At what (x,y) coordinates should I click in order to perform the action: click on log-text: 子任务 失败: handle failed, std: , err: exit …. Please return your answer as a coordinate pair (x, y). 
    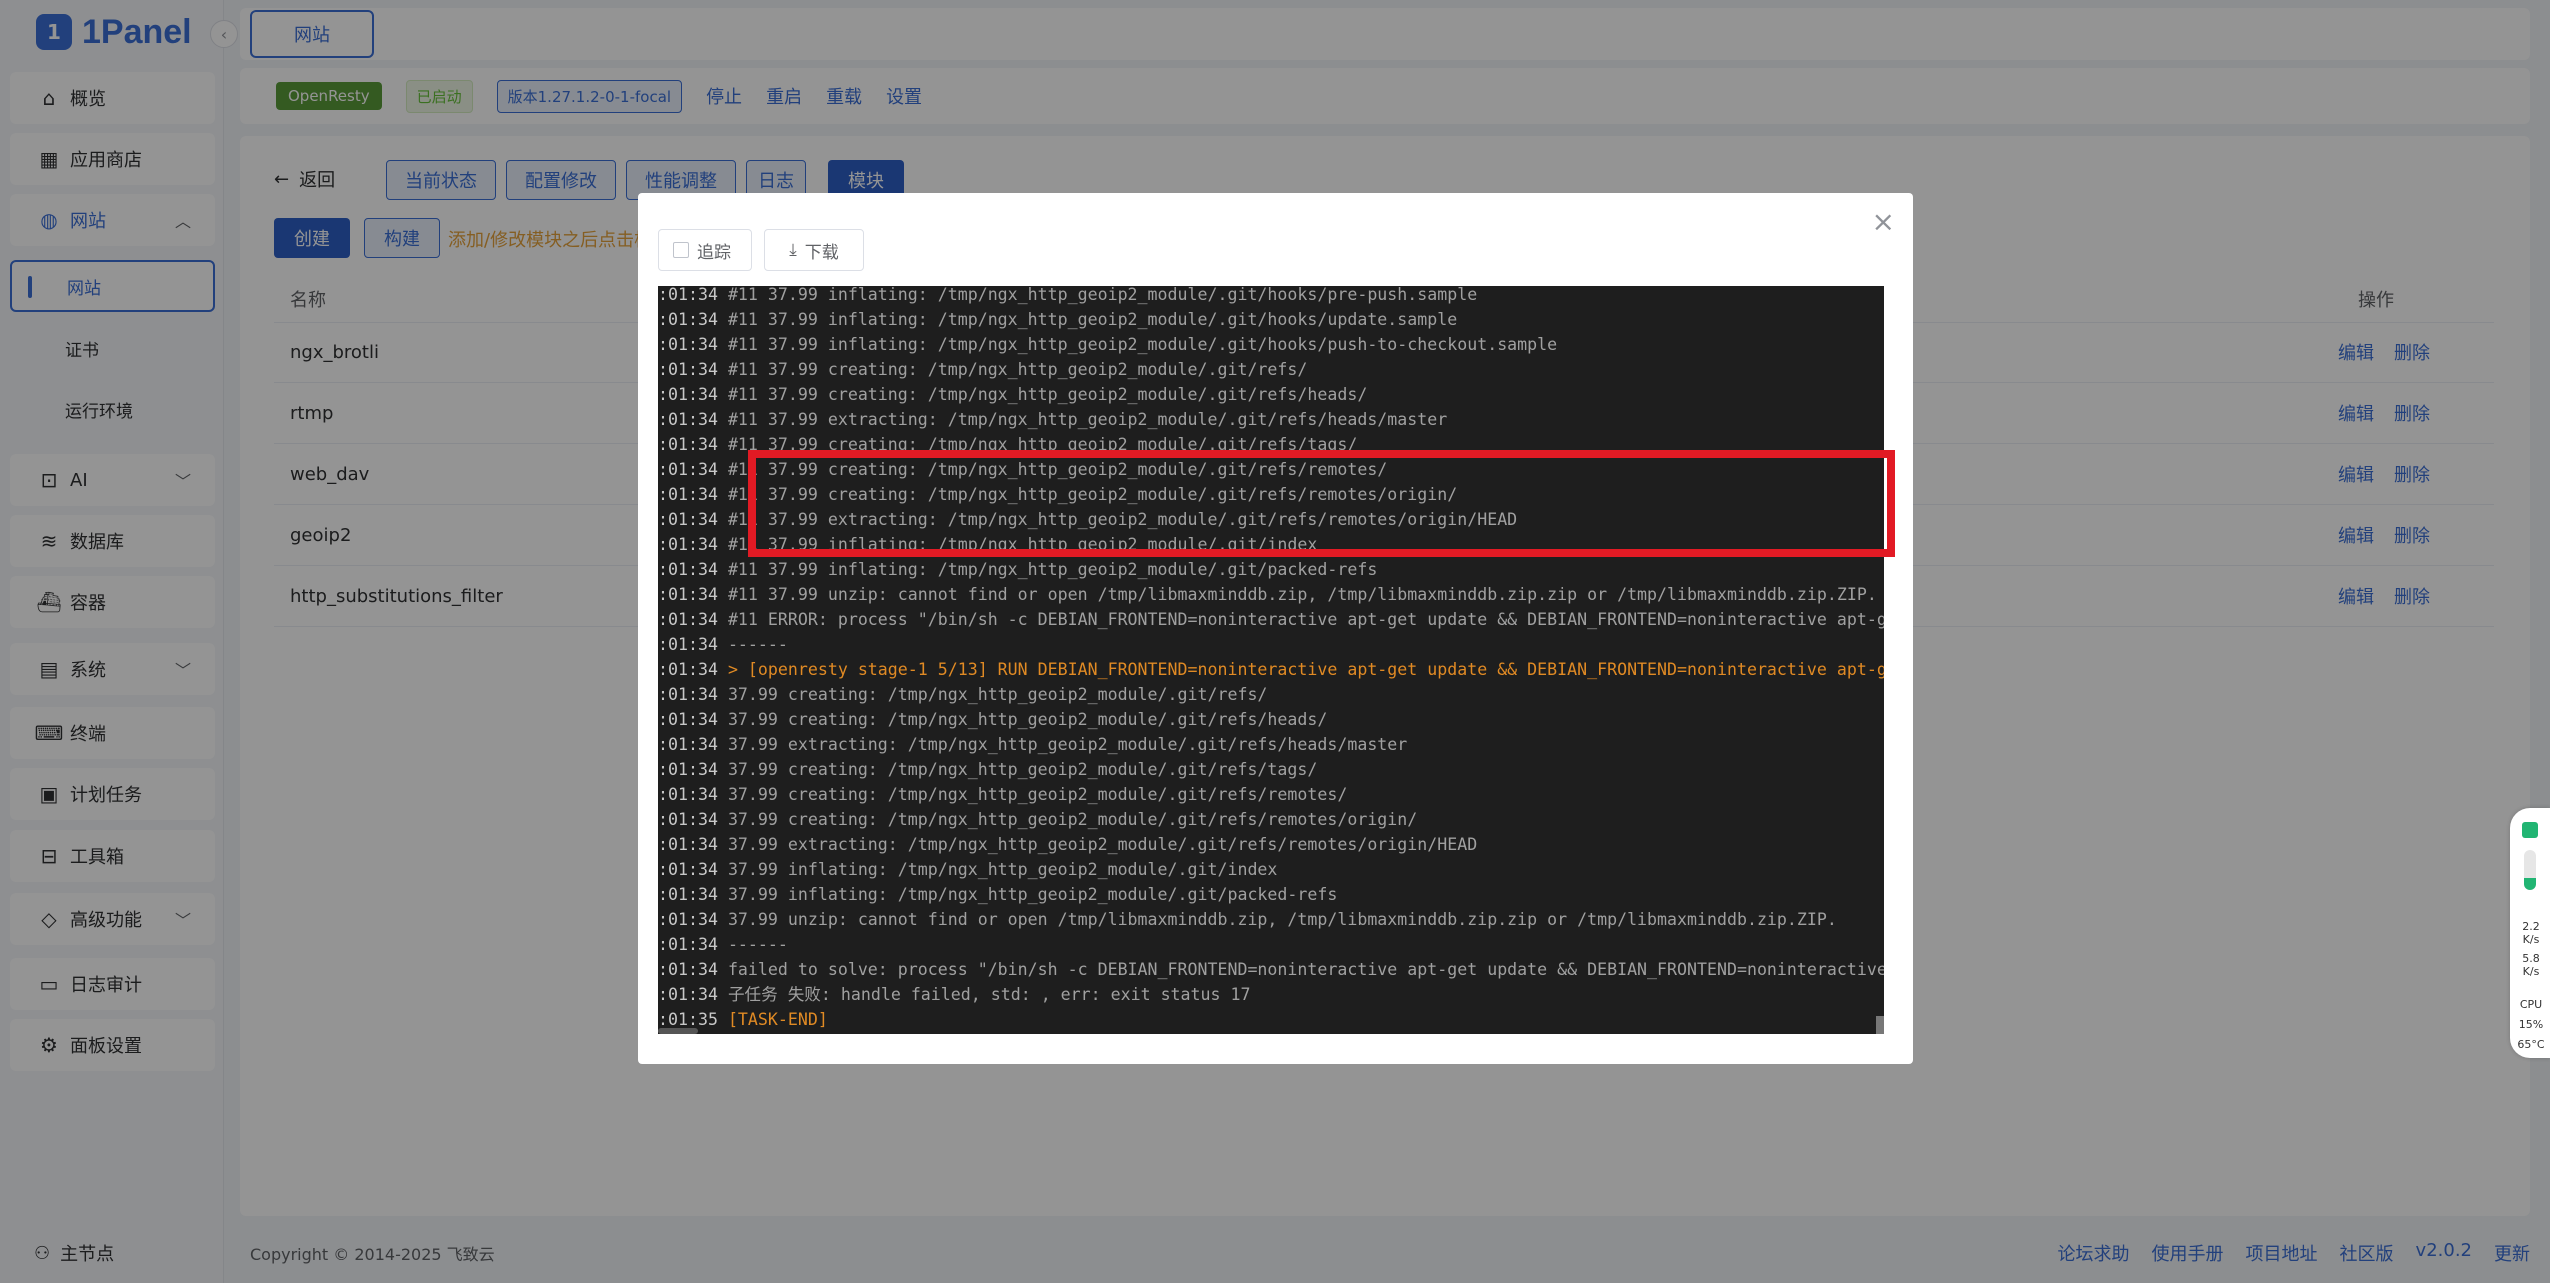
    Looking at the image, I should click on (984, 994).